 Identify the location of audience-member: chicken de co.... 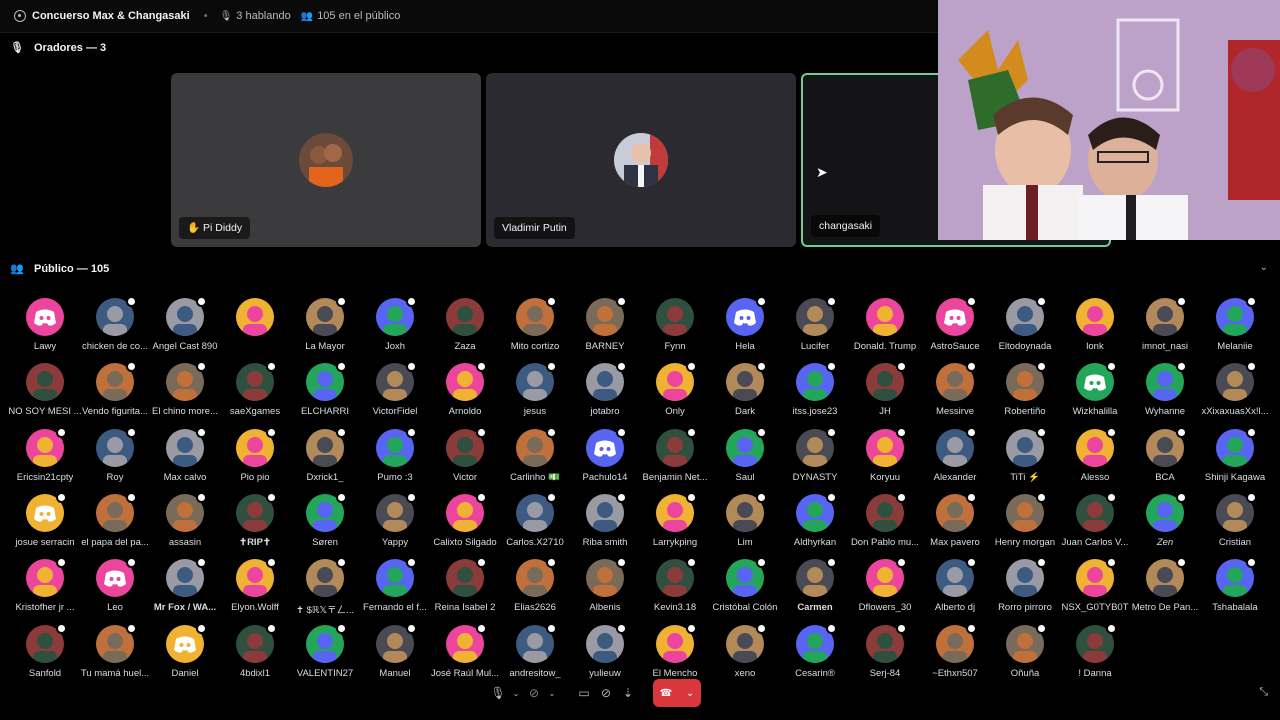
(115, 328).